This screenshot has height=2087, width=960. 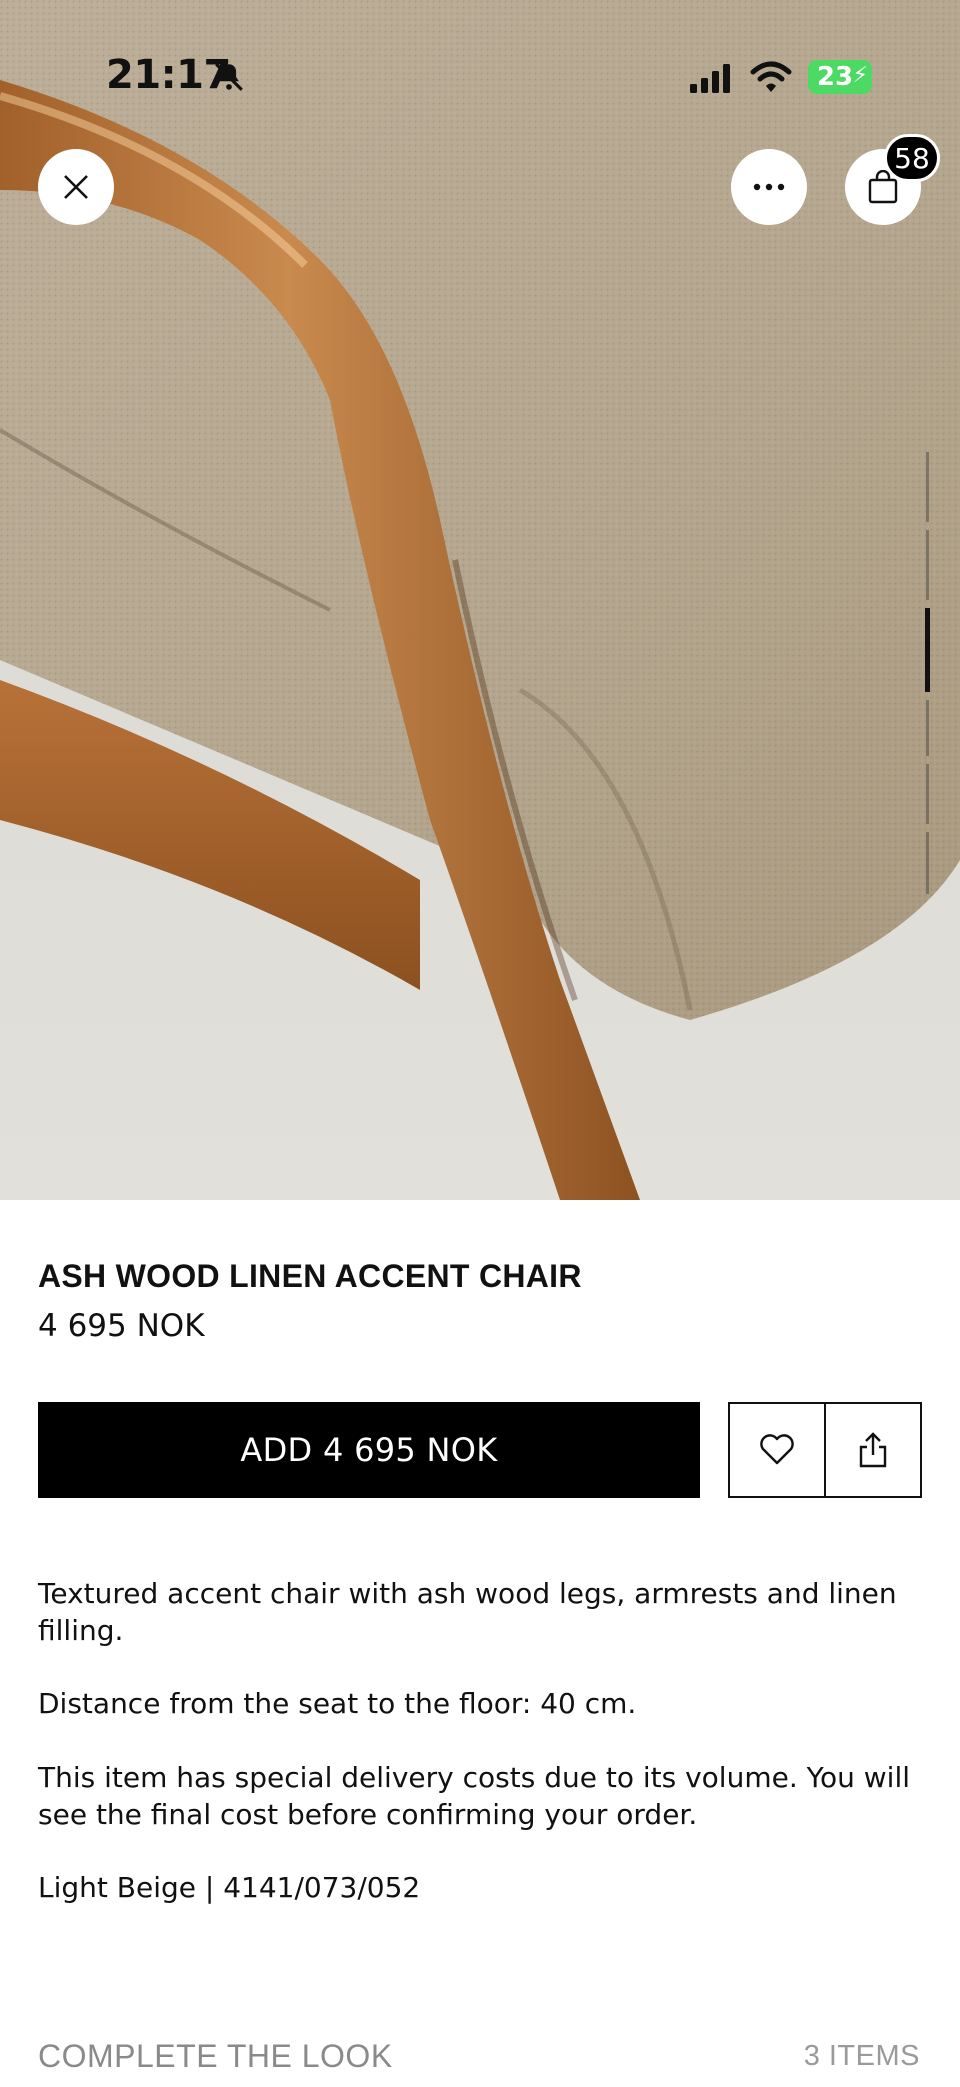 I want to click on heart-icon, so click(x=777, y=1449).